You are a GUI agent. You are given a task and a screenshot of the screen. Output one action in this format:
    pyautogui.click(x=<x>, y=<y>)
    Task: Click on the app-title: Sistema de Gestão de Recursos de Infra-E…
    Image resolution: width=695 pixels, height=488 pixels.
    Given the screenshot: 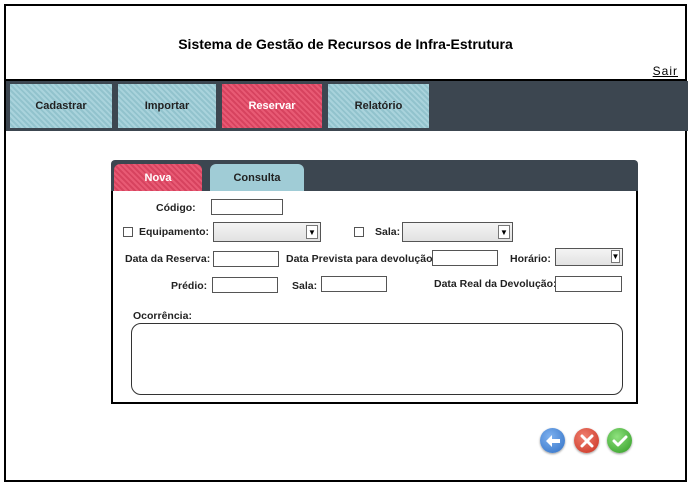 What is the action you would take?
    pyautogui.click(x=345, y=44)
    